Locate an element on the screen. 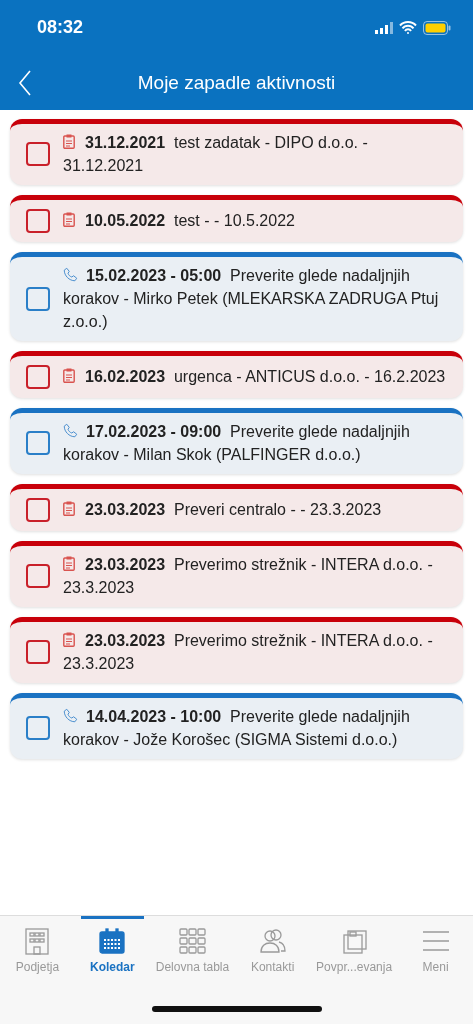 The width and height of the screenshot is (473, 1024). activity-card: 16.02.2023 urgenca - ANTICUS d.o.o. - 16.2.2023 is located at coordinates (236, 374).